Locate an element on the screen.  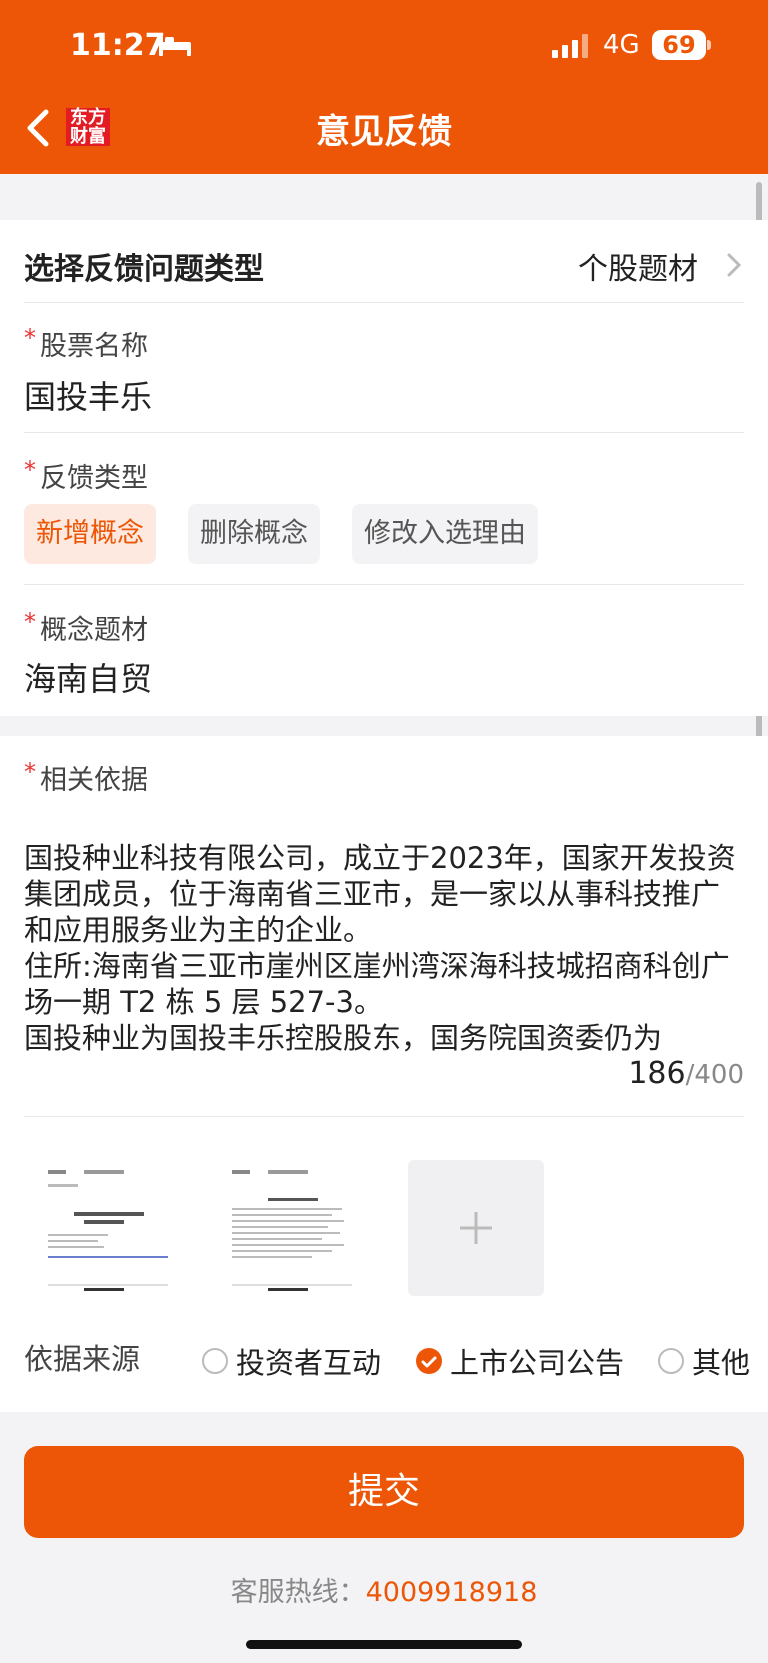
hotline-number: 4009918918 is located at coordinates (452, 1592).